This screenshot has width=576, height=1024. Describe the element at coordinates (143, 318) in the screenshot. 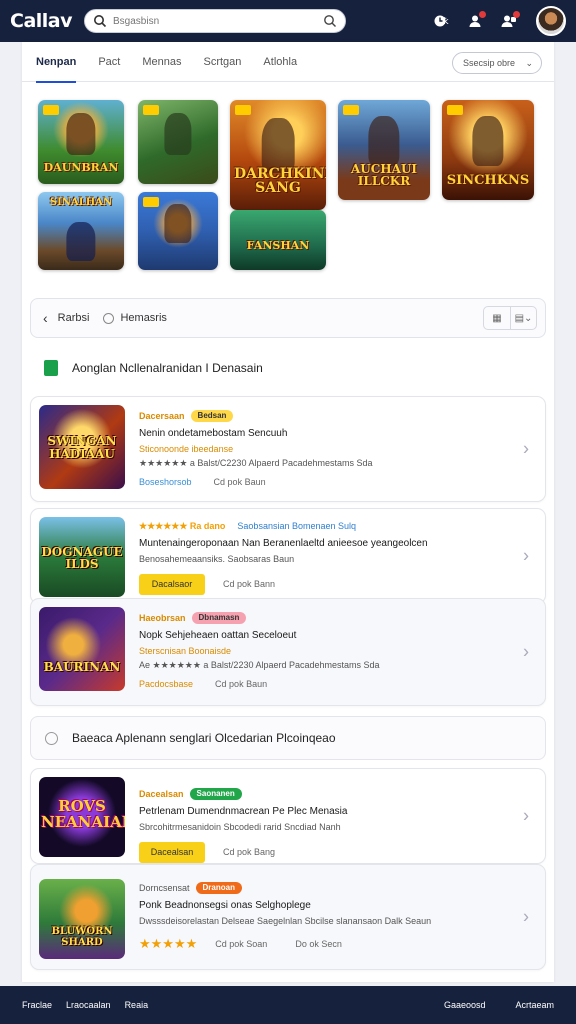

I see `filter-label: Hemasris` at that location.